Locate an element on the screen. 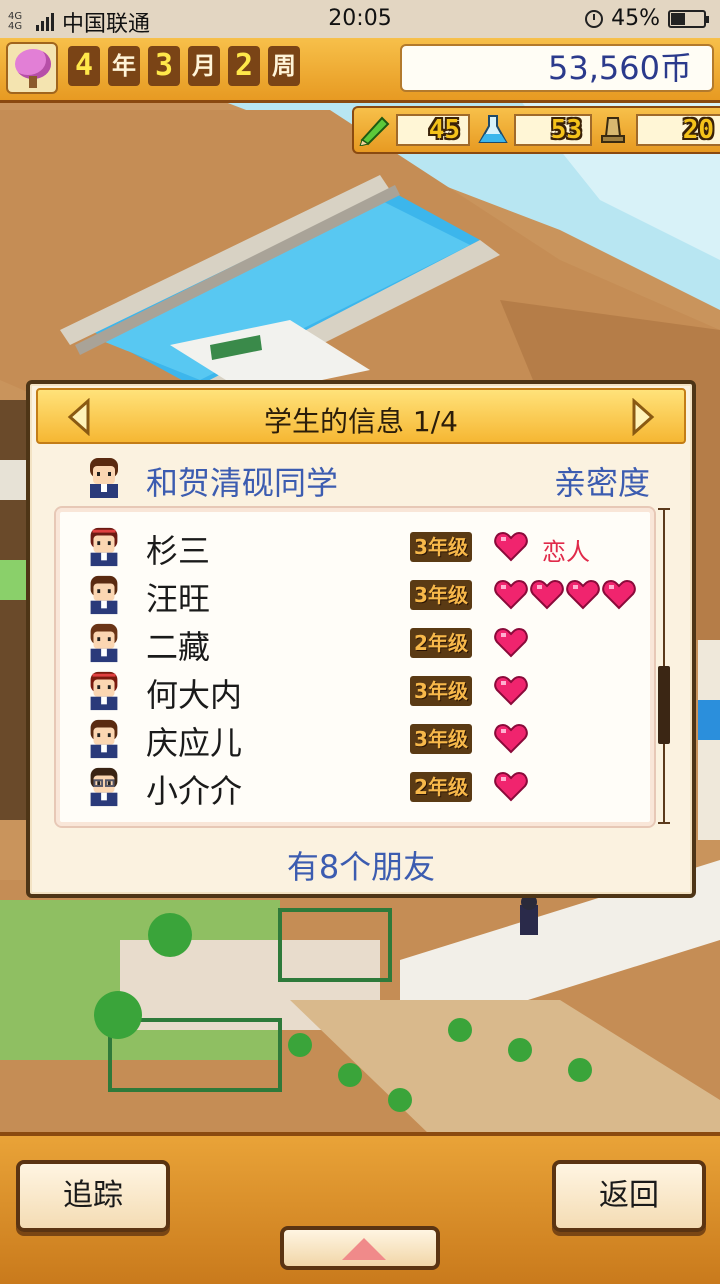  flask-icon is located at coordinates (493, 129).